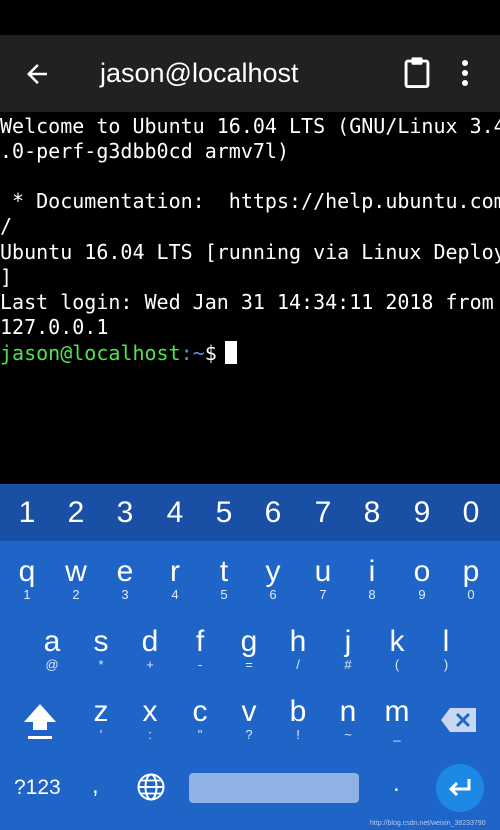 This screenshot has width=500, height=830. What do you see at coordinates (298, 664) in the screenshot?
I see `key-sub: /` at bounding box center [298, 664].